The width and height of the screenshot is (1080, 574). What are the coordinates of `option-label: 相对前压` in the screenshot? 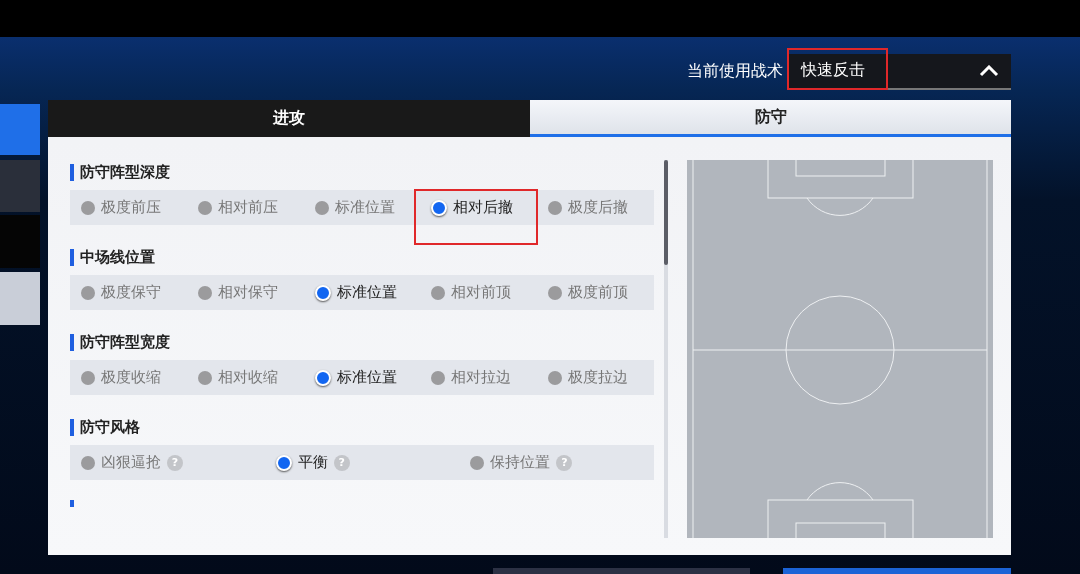 It's located at (247, 207).